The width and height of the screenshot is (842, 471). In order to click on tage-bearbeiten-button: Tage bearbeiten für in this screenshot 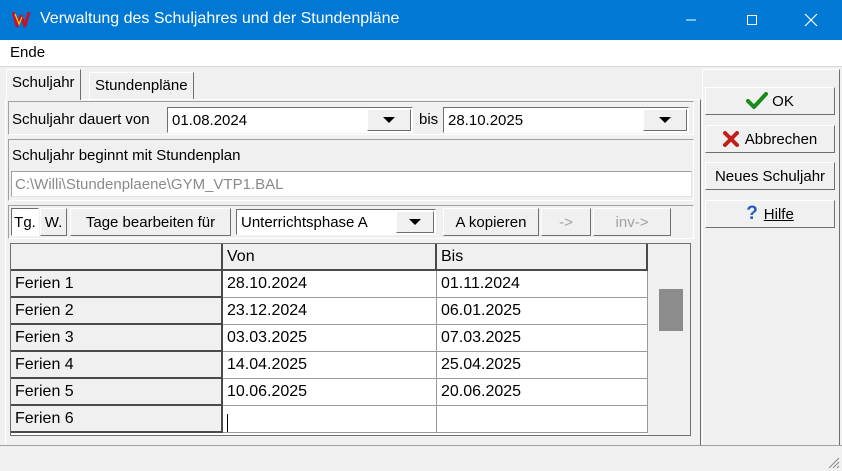, I will do `click(150, 222)`.